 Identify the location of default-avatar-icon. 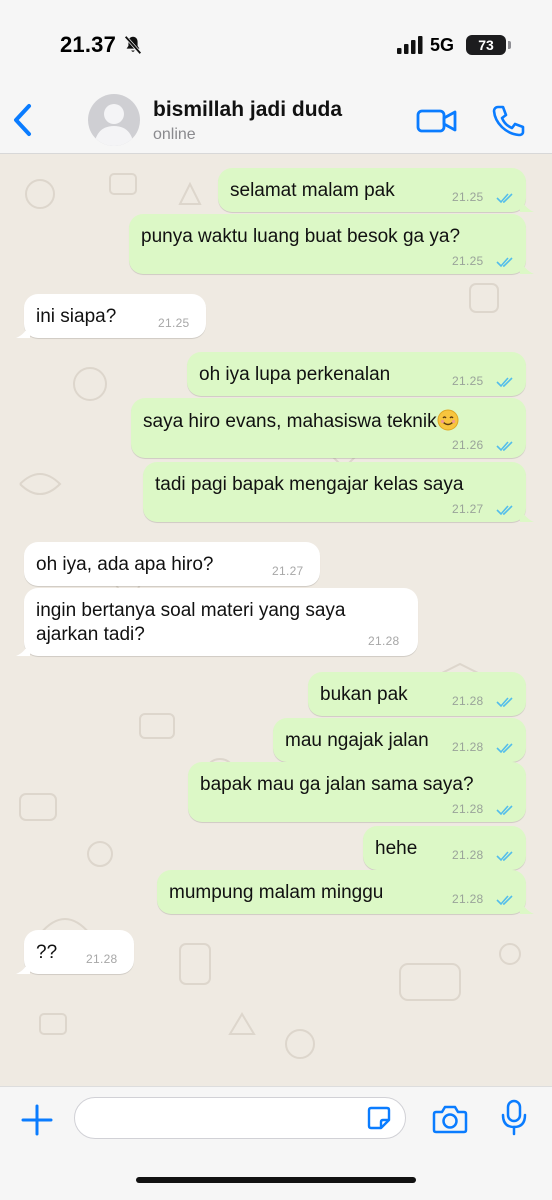
(114, 125).